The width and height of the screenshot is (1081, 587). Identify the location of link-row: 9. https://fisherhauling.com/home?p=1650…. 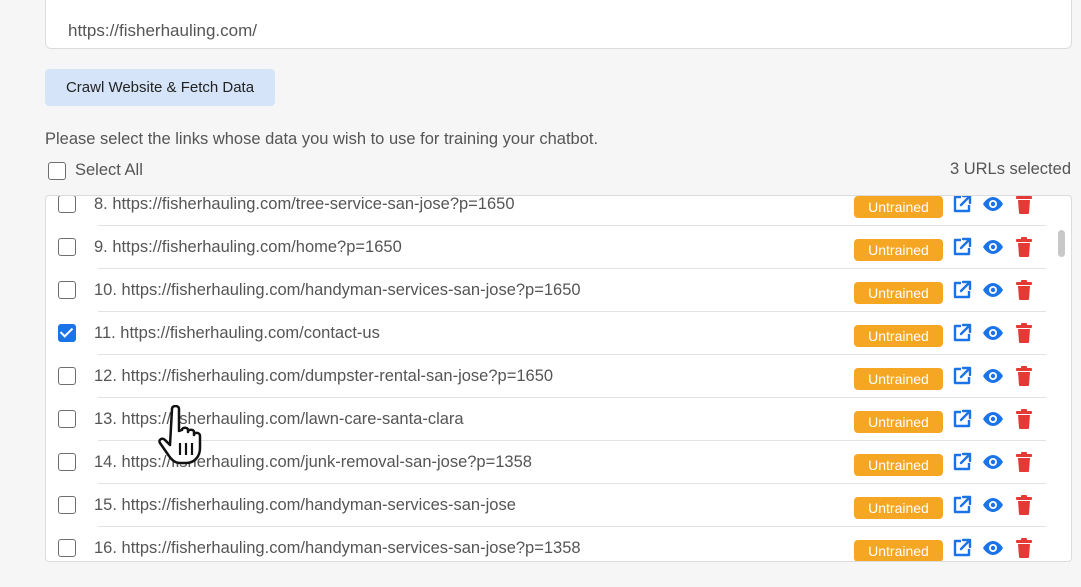
(546, 247).